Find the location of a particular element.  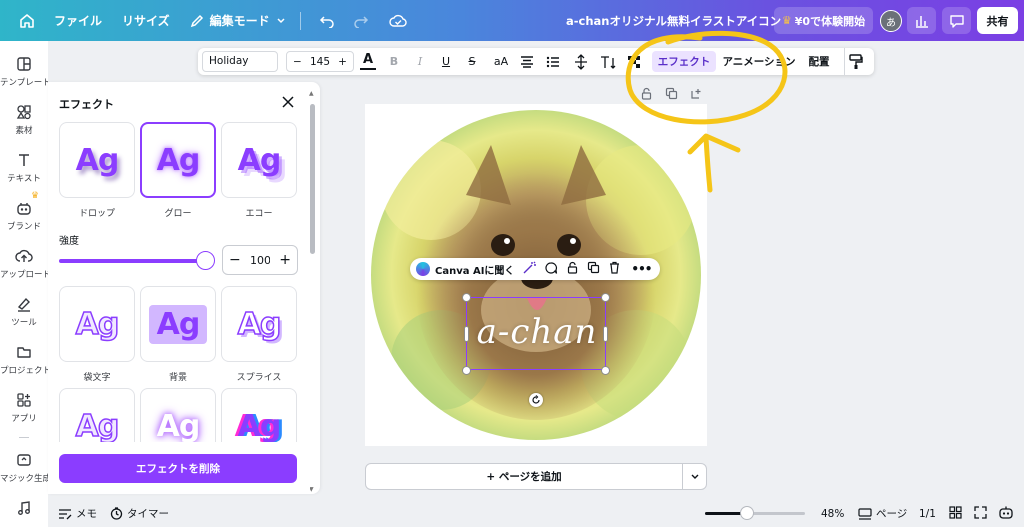

animate-button: アニメーション is located at coordinates (759, 61).